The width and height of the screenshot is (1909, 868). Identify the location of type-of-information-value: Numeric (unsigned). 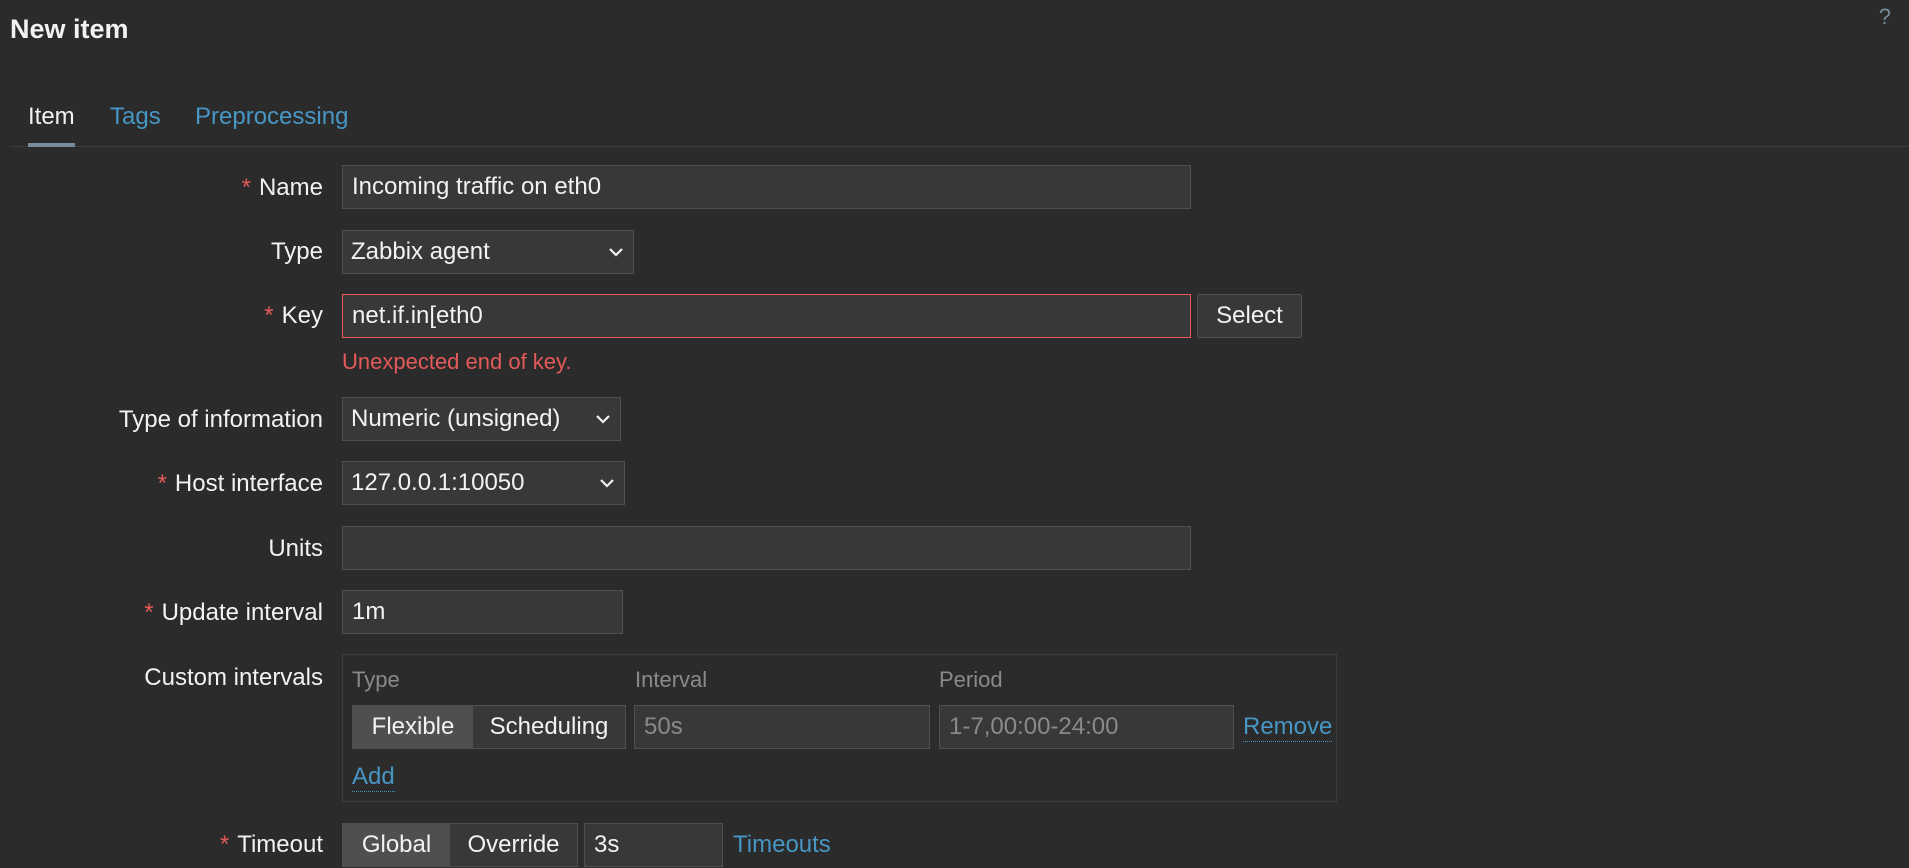
(456, 418).